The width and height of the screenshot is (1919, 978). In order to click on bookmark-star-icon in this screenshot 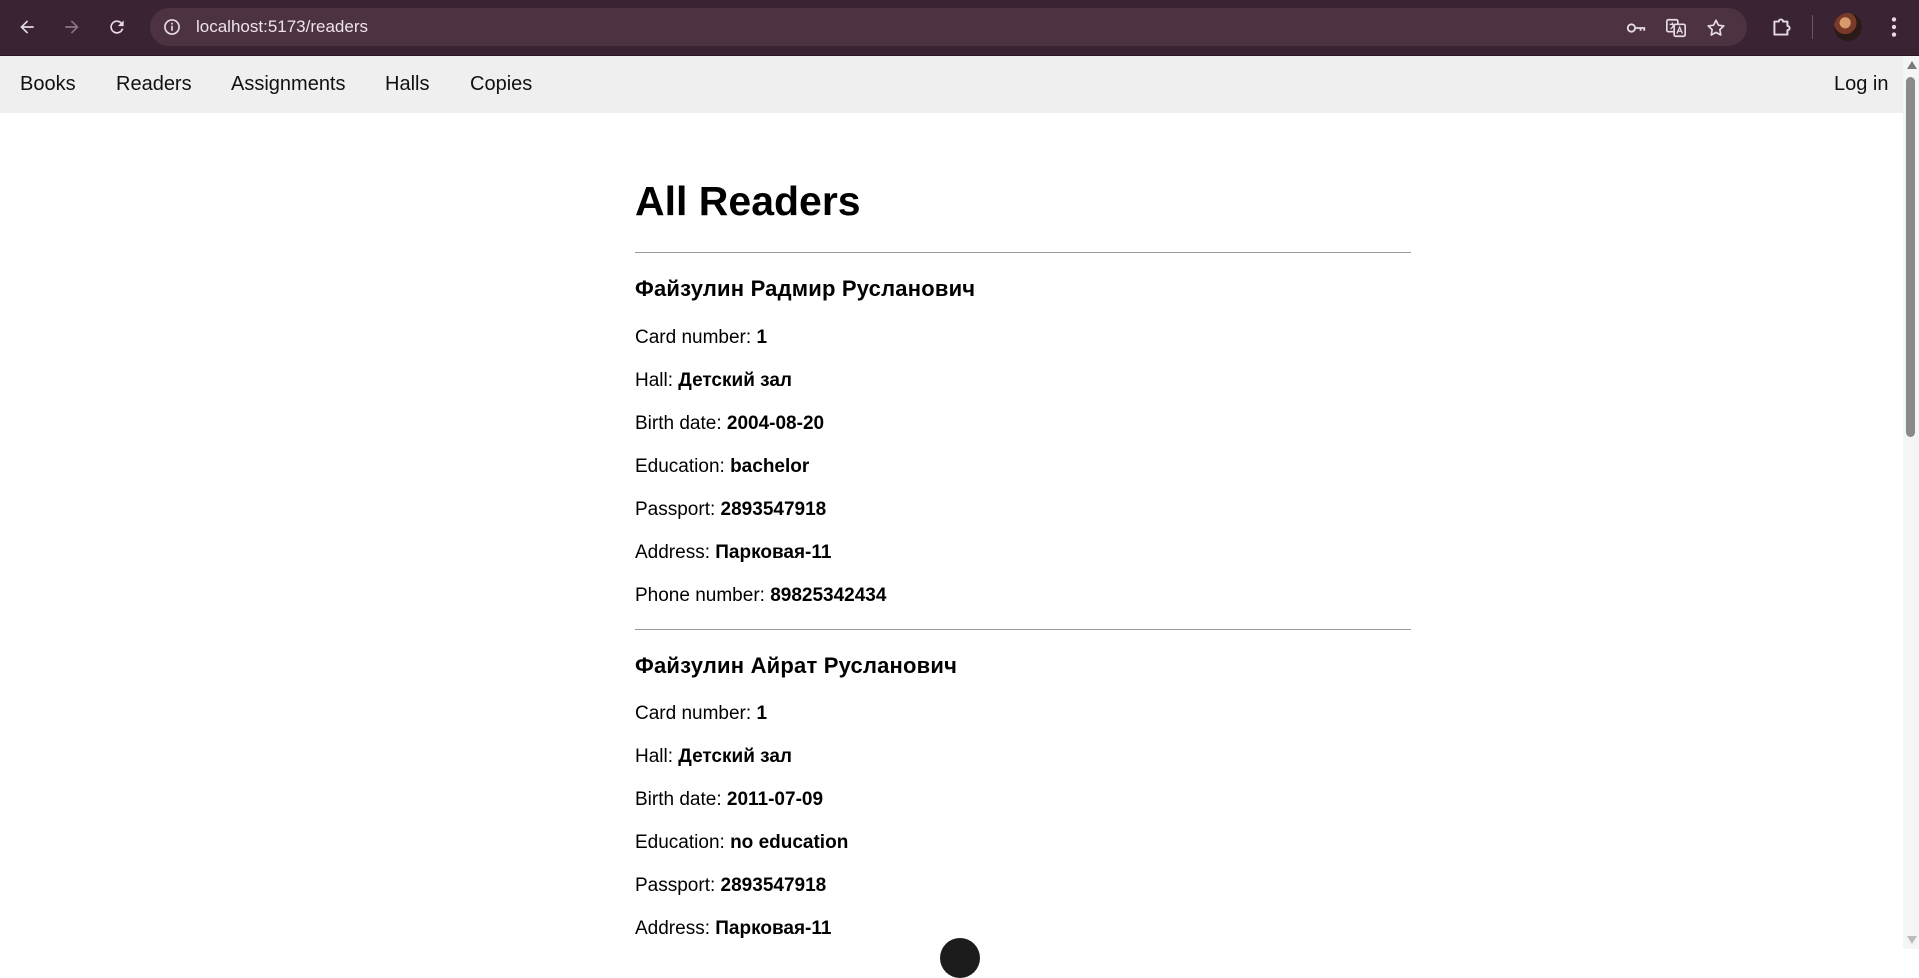, I will do `click(1716, 28)`.